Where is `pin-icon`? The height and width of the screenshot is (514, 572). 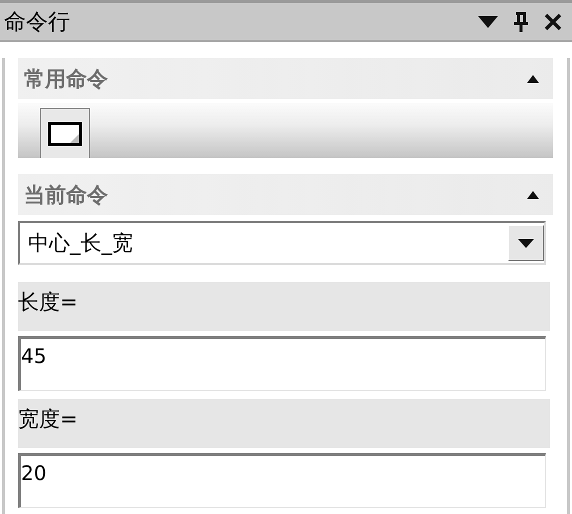
pin-icon is located at coordinates (521, 22).